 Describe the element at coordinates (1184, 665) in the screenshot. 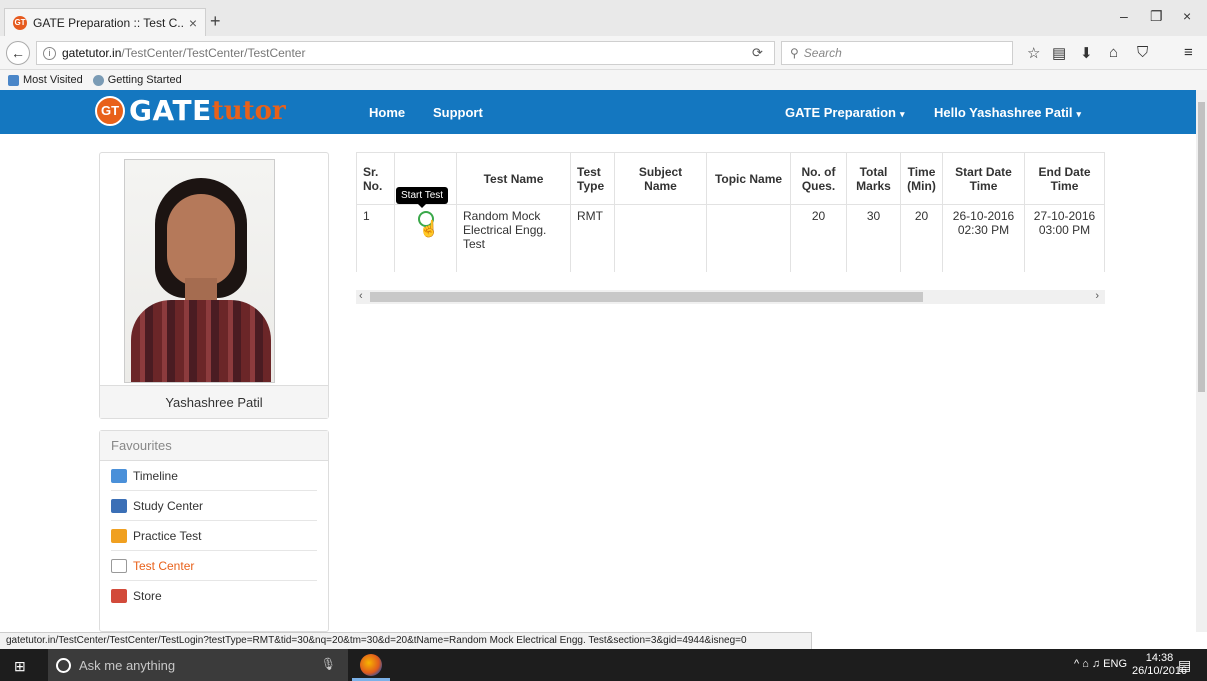

I see `notification-icon: ▤` at that location.